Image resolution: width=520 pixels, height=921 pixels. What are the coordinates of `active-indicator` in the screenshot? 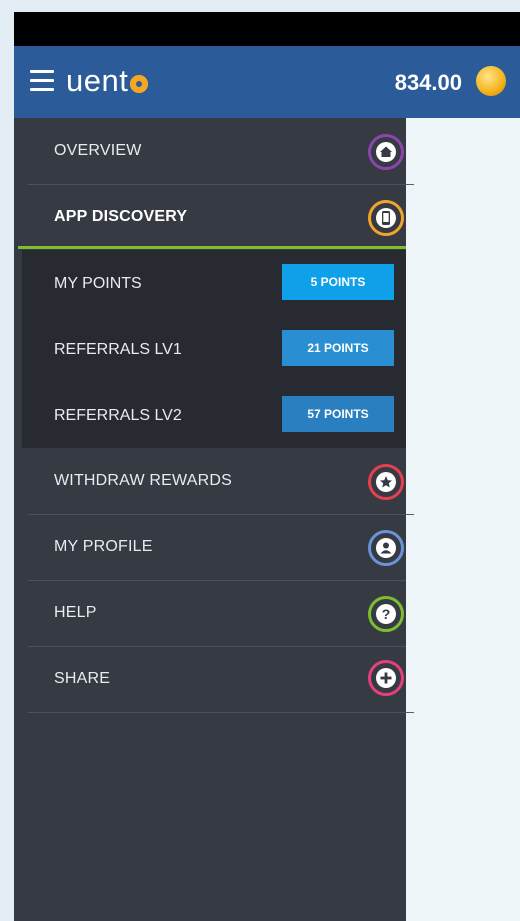 It's located at (212, 247).